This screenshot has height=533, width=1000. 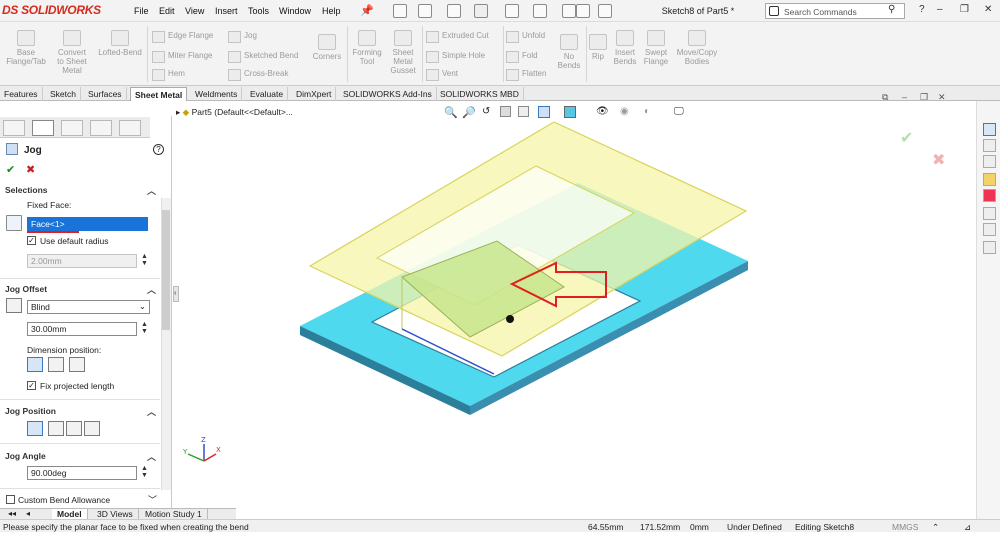 What do you see at coordinates (130, 128) in the screenshot?
I see `display-manager-tab` at bounding box center [130, 128].